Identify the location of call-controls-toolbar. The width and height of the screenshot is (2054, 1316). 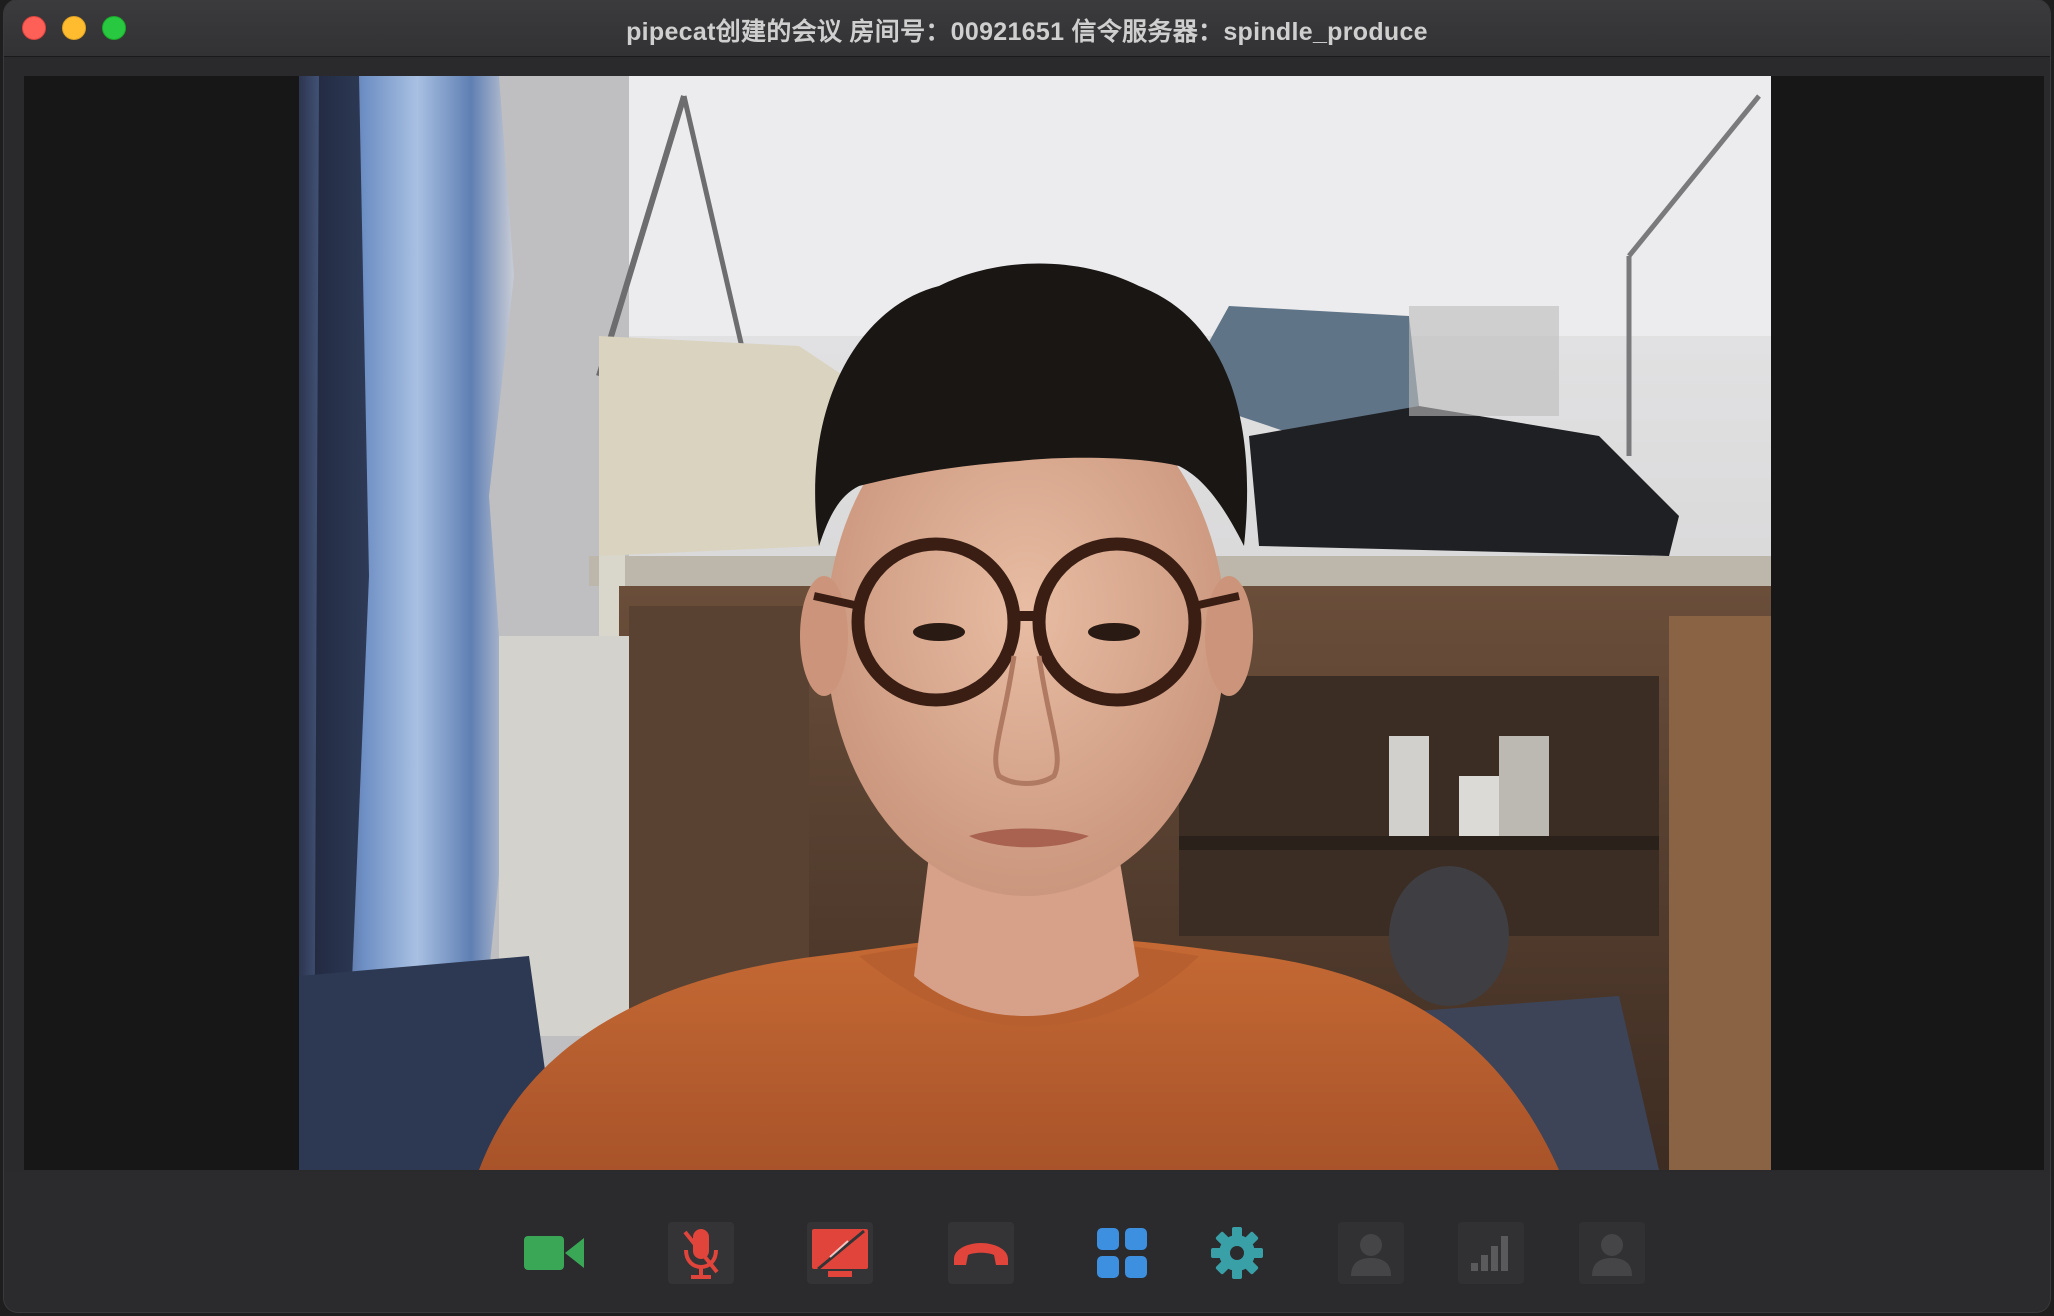
(1027, 1242).